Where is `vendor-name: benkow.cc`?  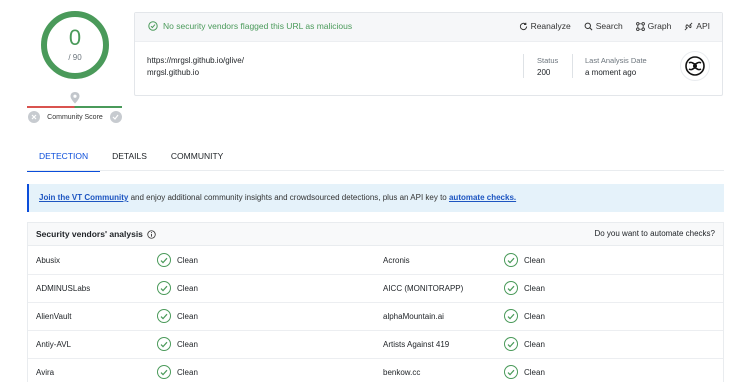 vendor-name: benkow.cc is located at coordinates (402, 372).